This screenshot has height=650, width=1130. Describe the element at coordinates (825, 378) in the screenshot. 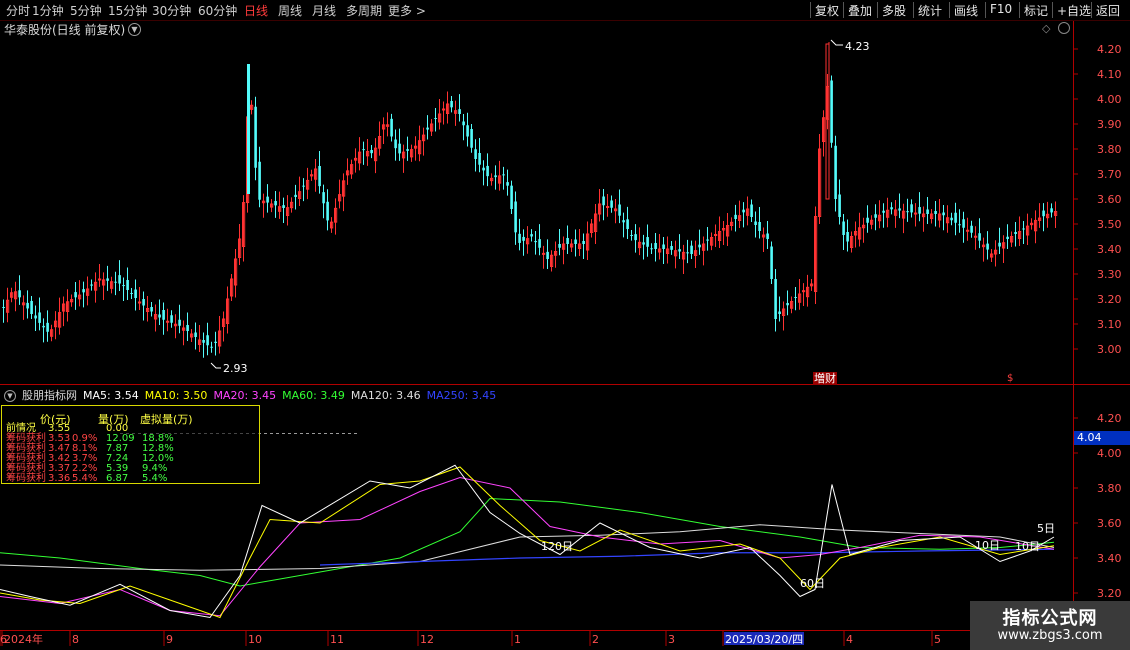

I see `event-marker: 増财` at that location.